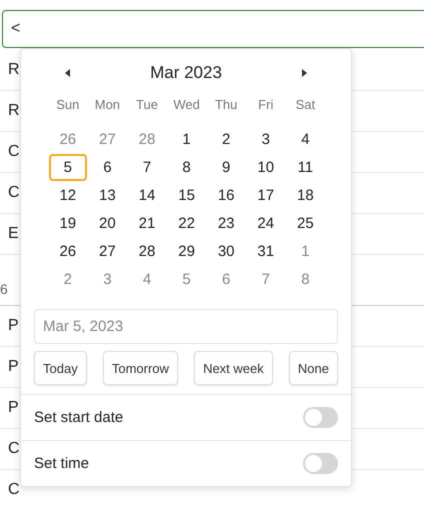  I want to click on calendar-day: 20, so click(107, 223).